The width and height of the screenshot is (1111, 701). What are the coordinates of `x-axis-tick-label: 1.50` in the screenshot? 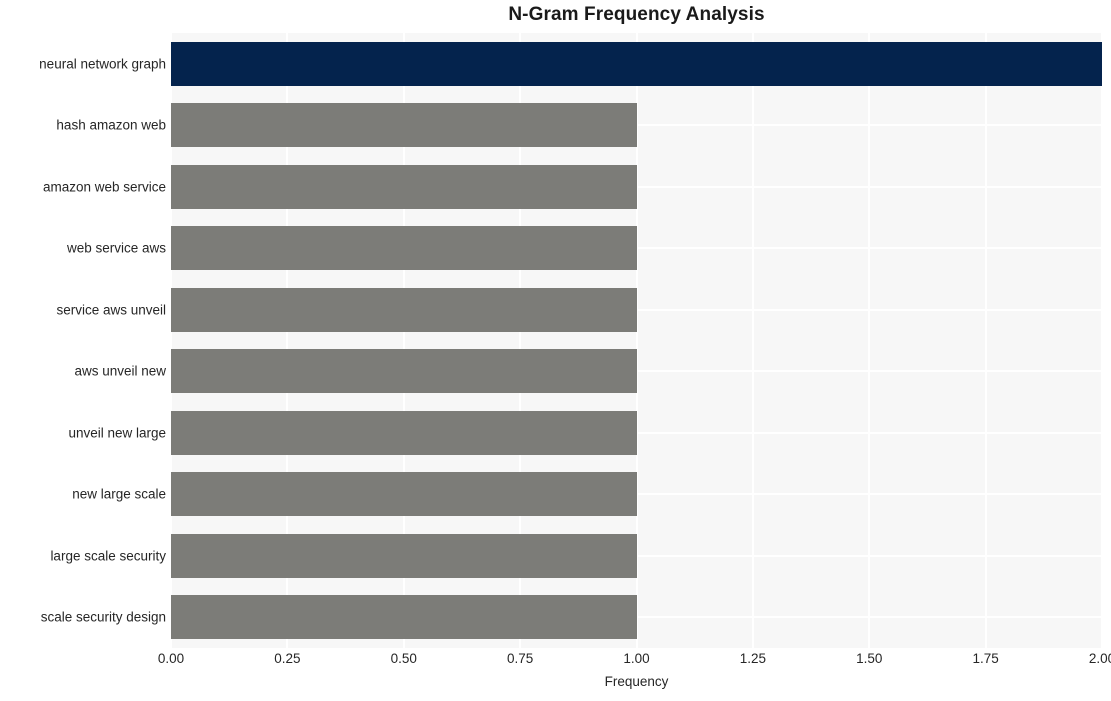 It's located at (869, 658).